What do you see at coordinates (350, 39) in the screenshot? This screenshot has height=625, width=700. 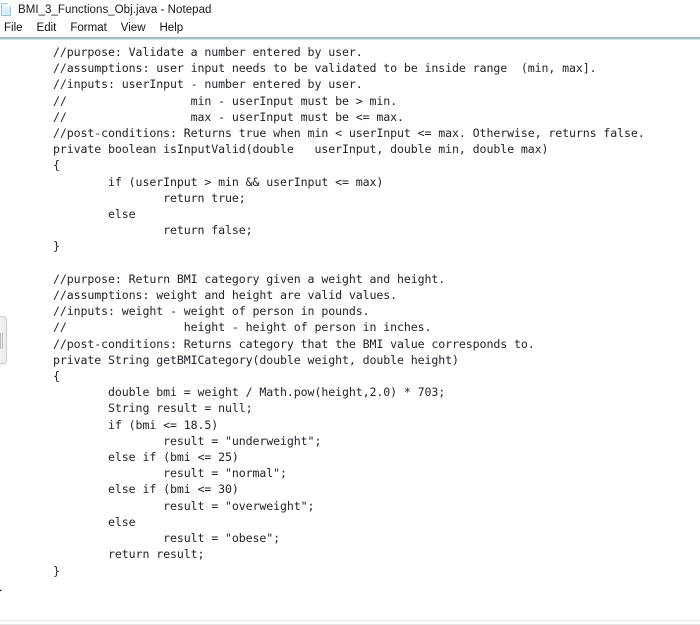 I see `menu-separator-rule-soft` at bounding box center [350, 39].